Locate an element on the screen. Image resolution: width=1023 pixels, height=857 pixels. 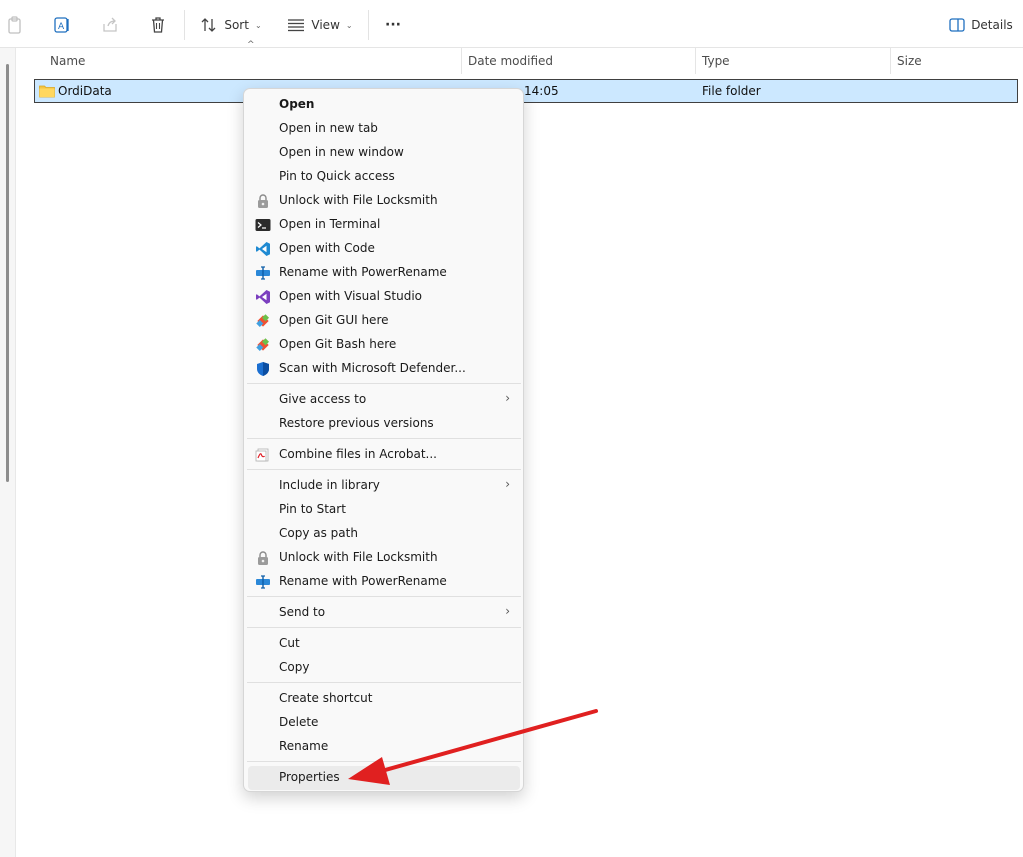
menu-item-label: Cut is located at coordinates (289, 643).